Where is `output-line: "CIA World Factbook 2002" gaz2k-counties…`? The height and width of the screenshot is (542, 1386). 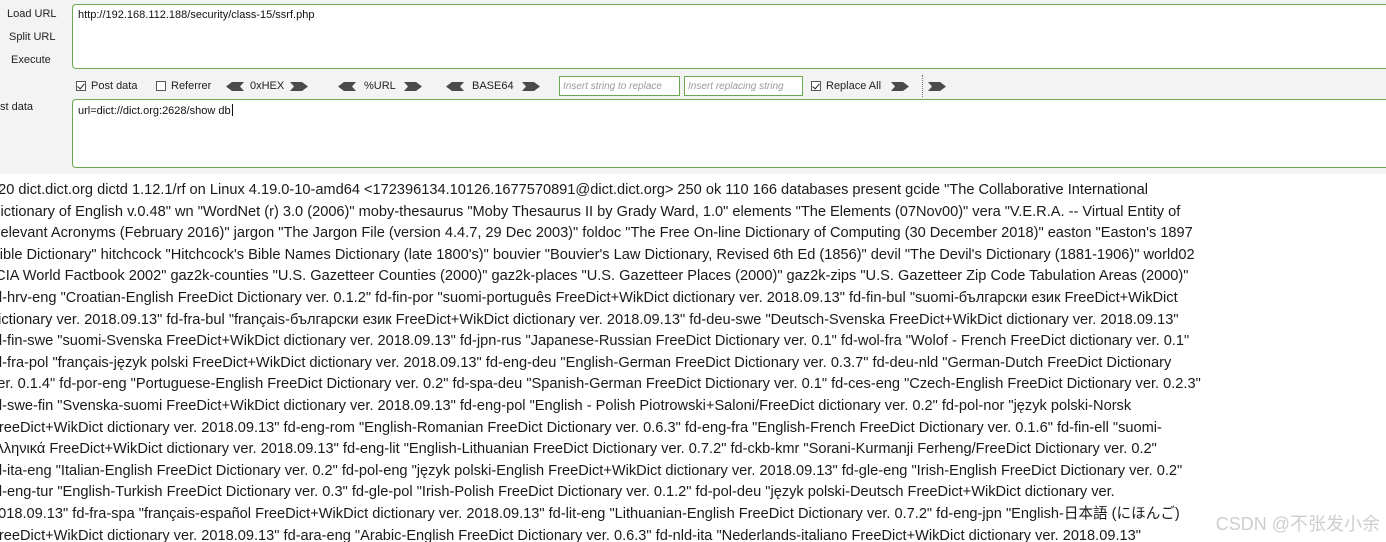
output-line: "CIA World Factbook 2002" gaz2k-counties… is located at coordinates (594, 276).